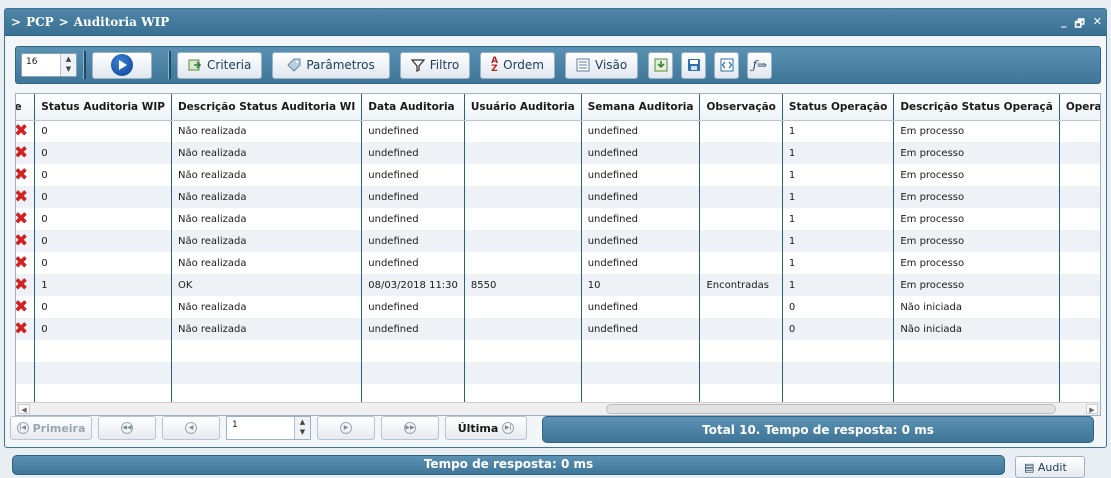  Describe the element at coordinates (760, 65) in the screenshot. I see `function-button: ƒ⇒` at that location.